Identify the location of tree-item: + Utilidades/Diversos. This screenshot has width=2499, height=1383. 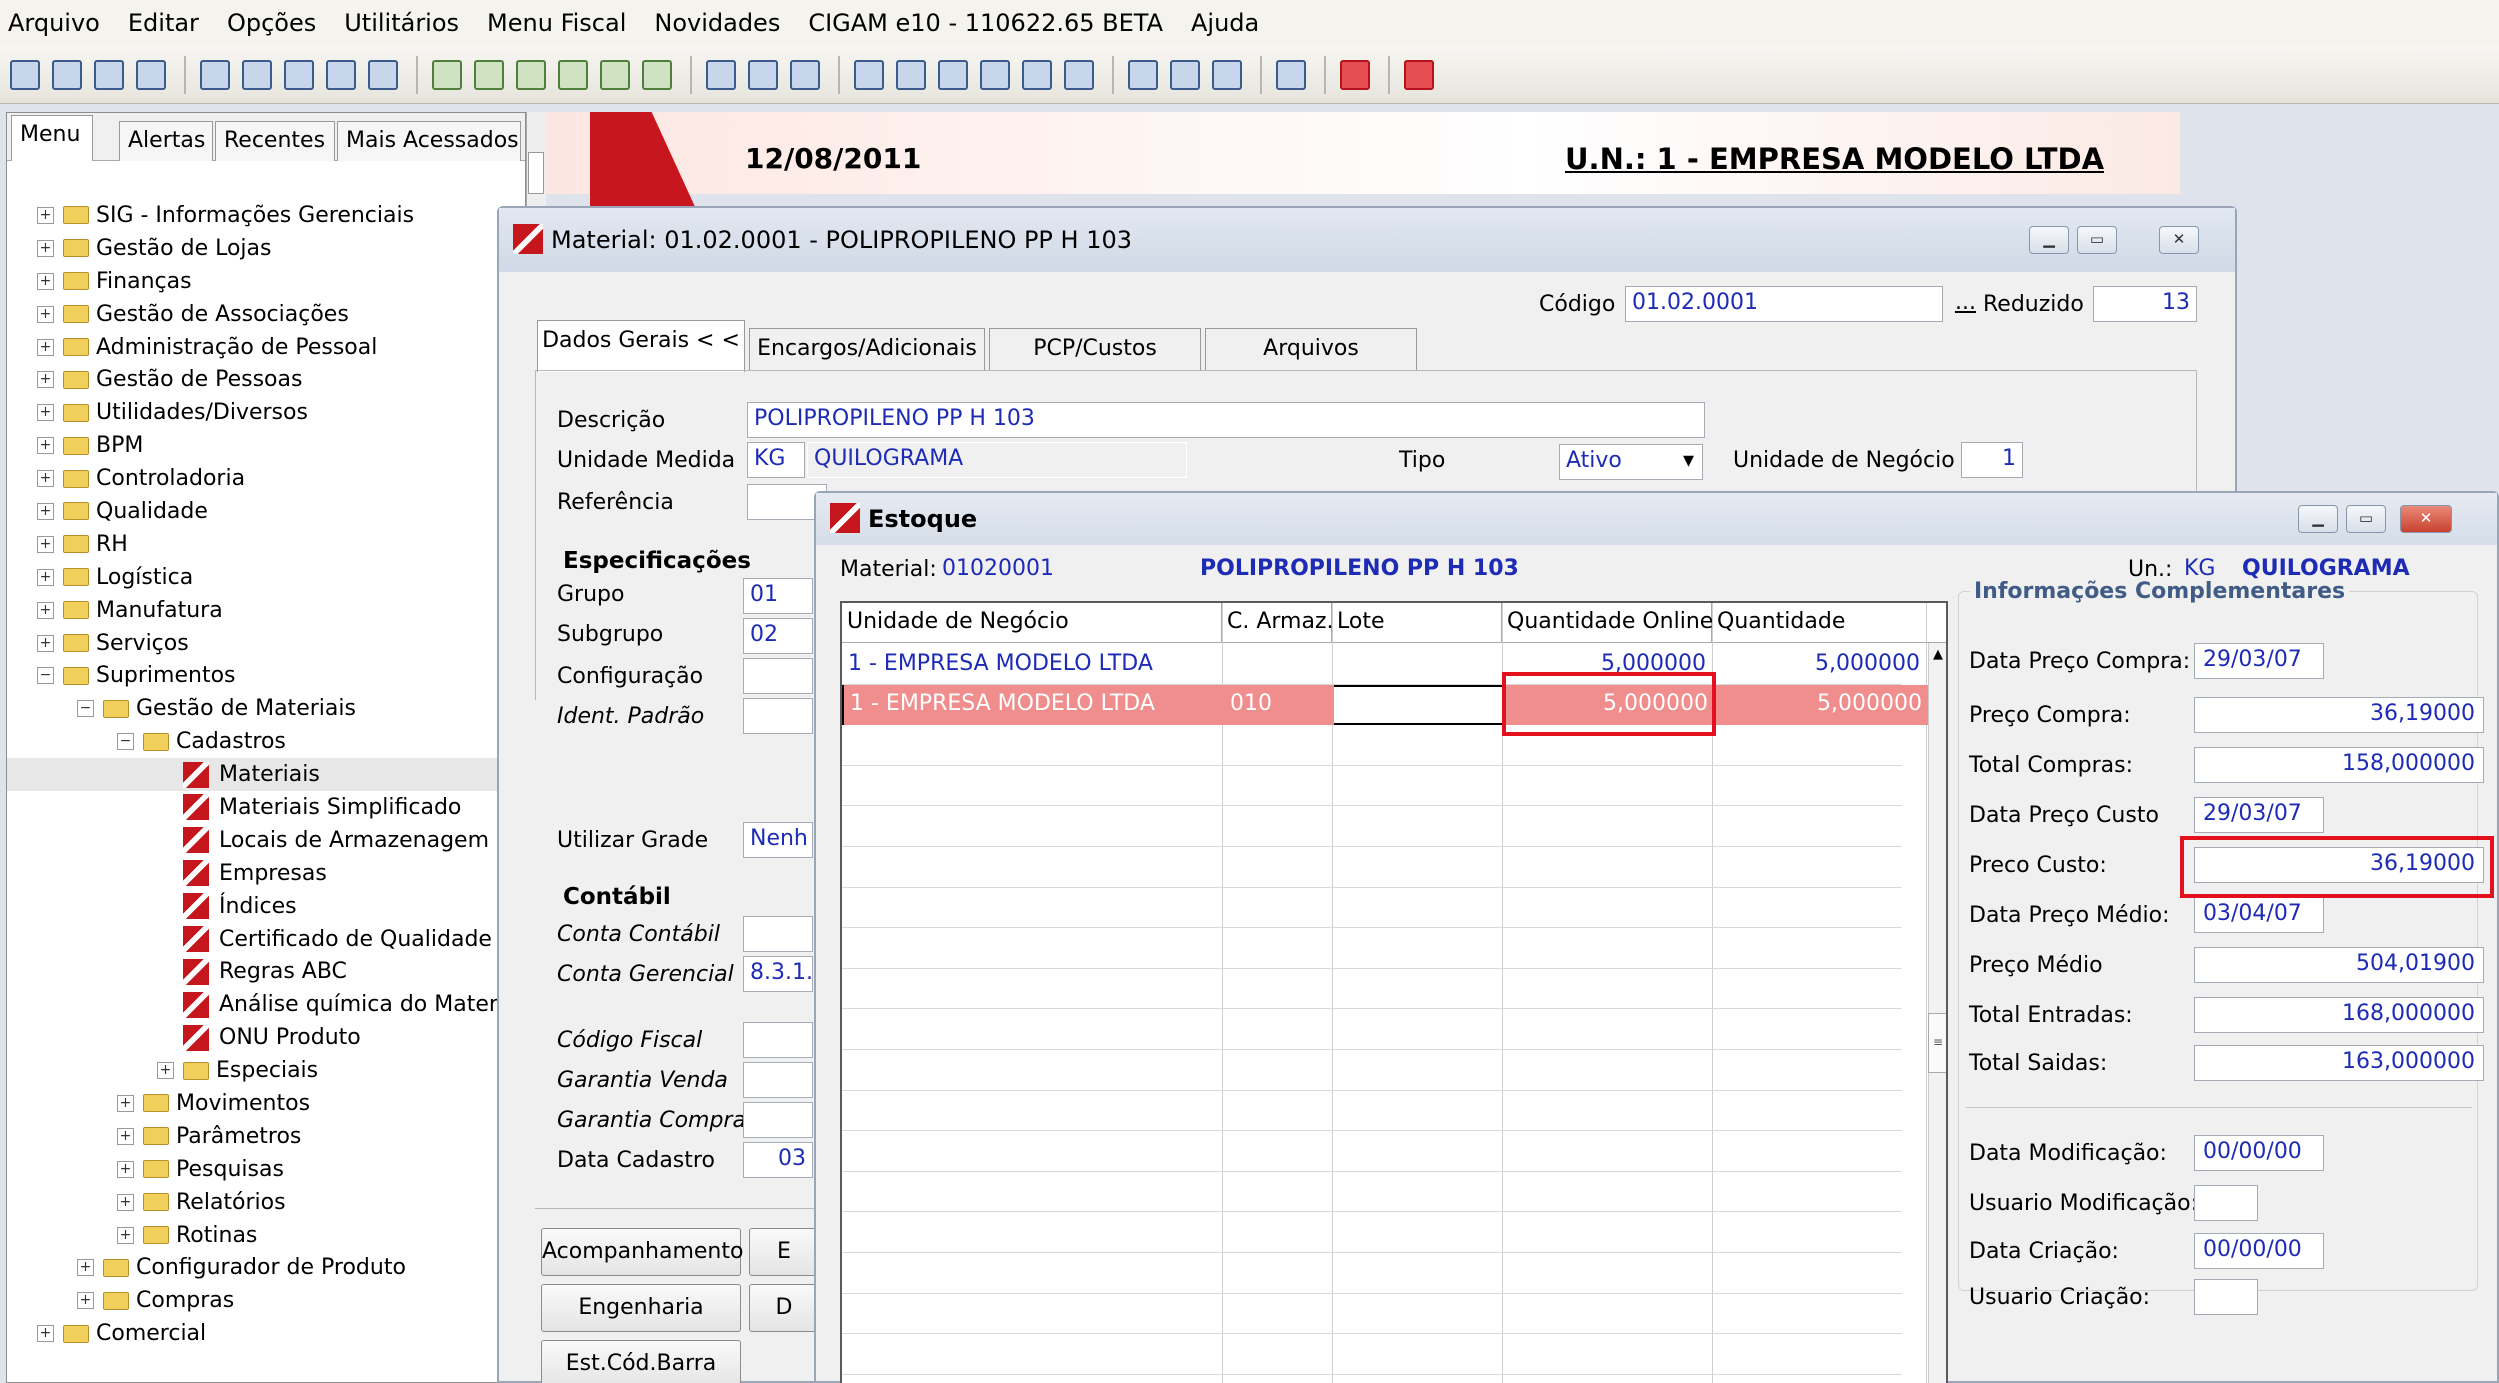
(266, 412).